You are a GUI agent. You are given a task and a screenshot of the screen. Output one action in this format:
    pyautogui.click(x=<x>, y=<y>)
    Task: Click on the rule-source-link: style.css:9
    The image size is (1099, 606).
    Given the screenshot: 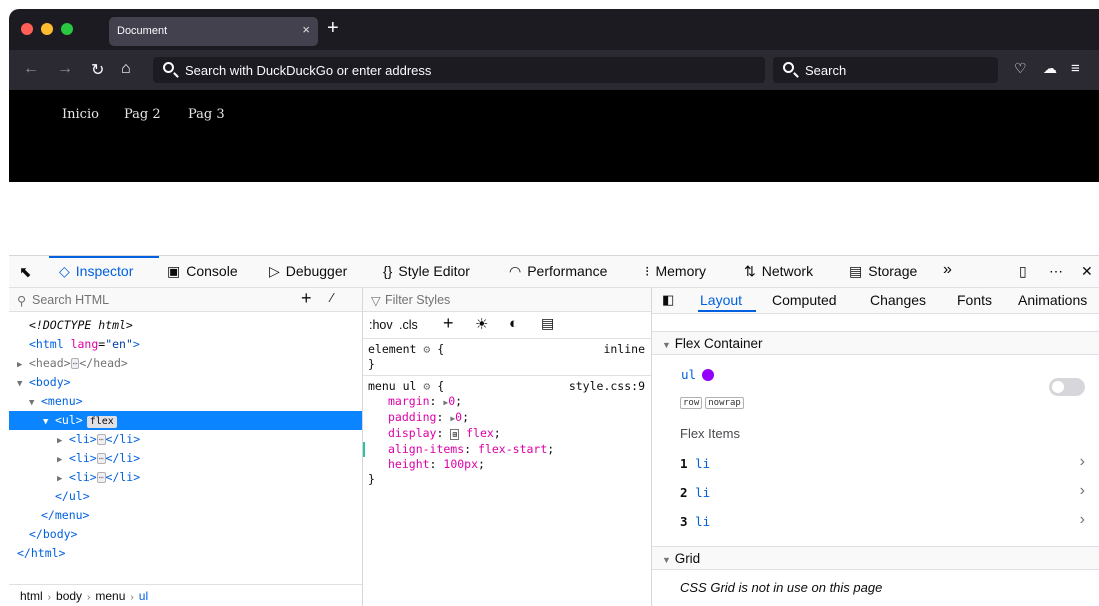 What is the action you would take?
    pyautogui.click(x=607, y=386)
    